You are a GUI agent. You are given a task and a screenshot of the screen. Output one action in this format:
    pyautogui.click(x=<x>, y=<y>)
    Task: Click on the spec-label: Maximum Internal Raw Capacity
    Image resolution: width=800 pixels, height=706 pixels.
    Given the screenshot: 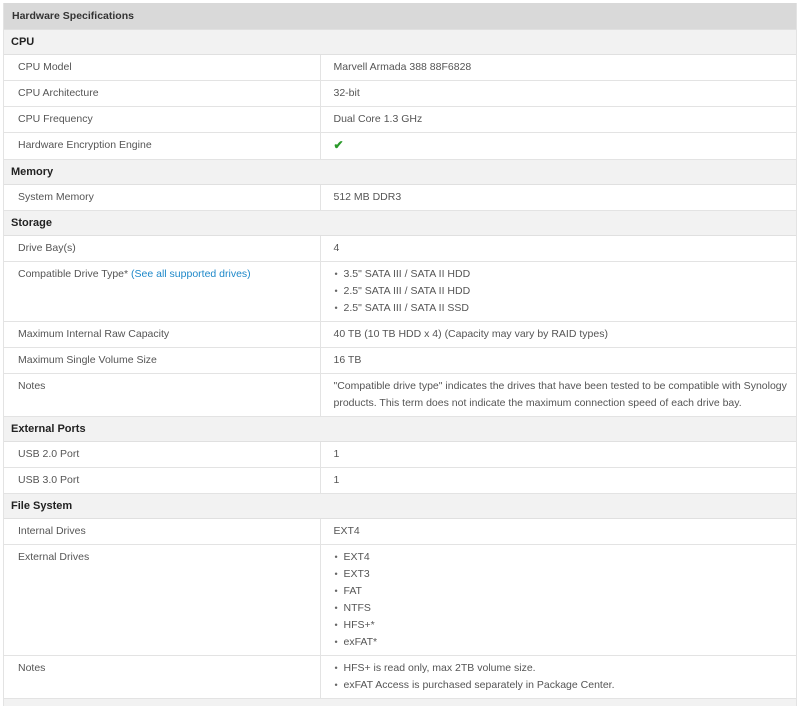 What is the action you would take?
    pyautogui.click(x=94, y=334)
    